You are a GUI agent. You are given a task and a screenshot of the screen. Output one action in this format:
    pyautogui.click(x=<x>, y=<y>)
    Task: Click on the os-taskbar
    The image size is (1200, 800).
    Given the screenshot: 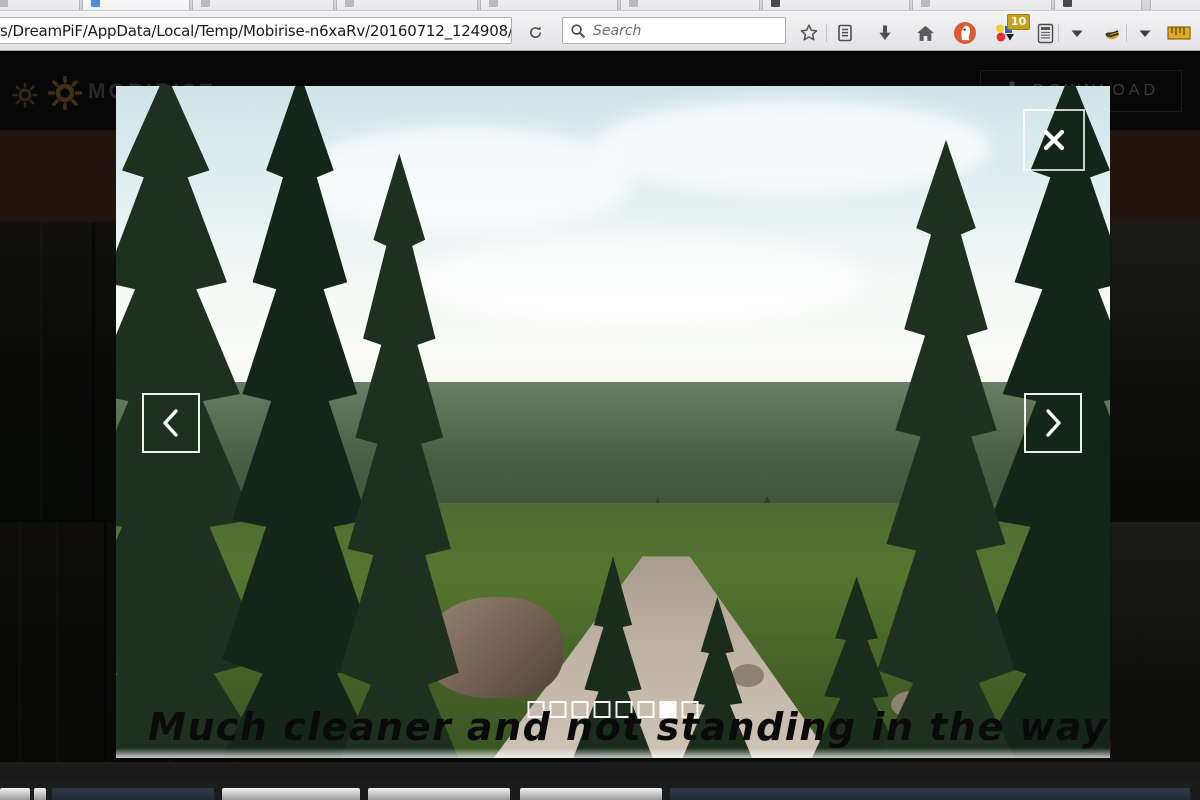 What is the action you would take?
    pyautogui.click(x=600, y=791)
    